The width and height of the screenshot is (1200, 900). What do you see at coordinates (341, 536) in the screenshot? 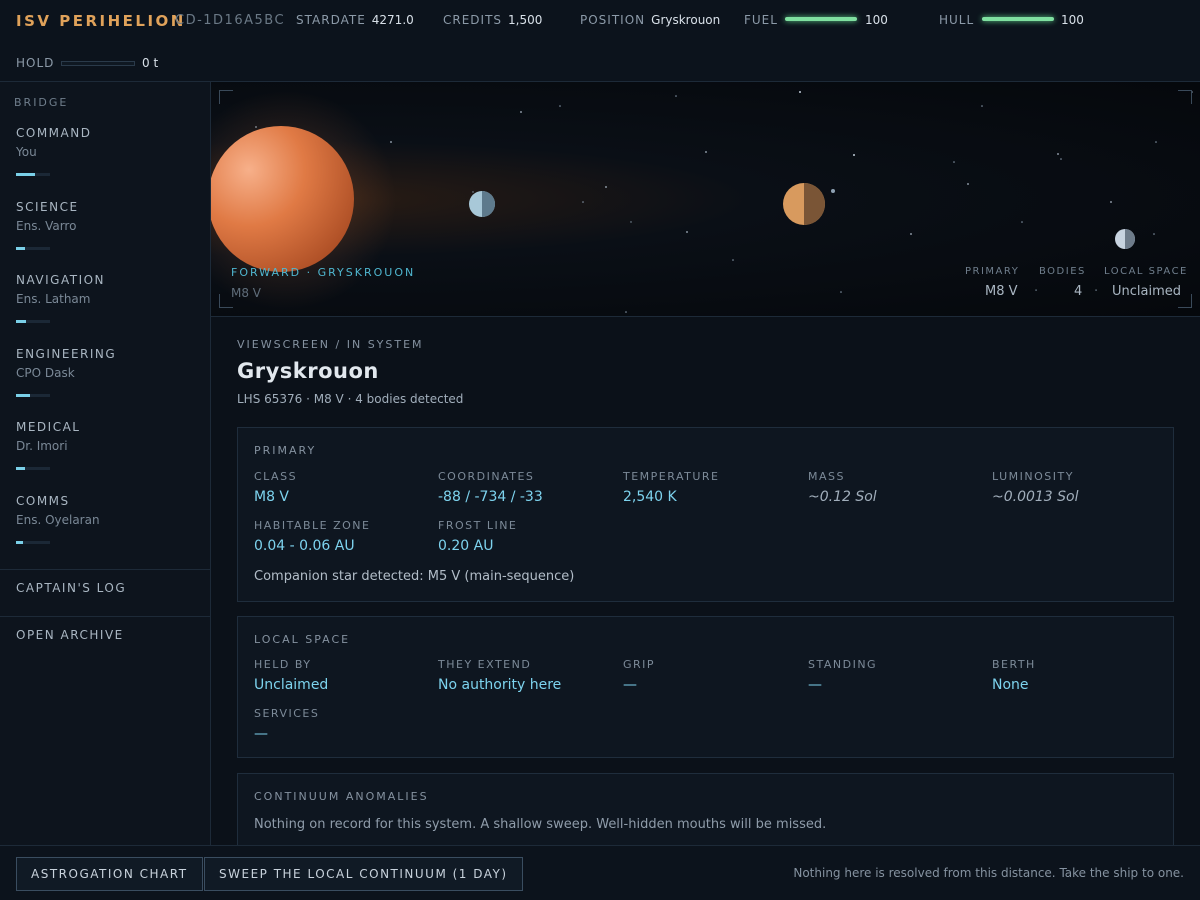
I see `habitable-zone-field: HABITABLE ZONE 0.04 - 0.06 AU` at bounding box center [341, 536].